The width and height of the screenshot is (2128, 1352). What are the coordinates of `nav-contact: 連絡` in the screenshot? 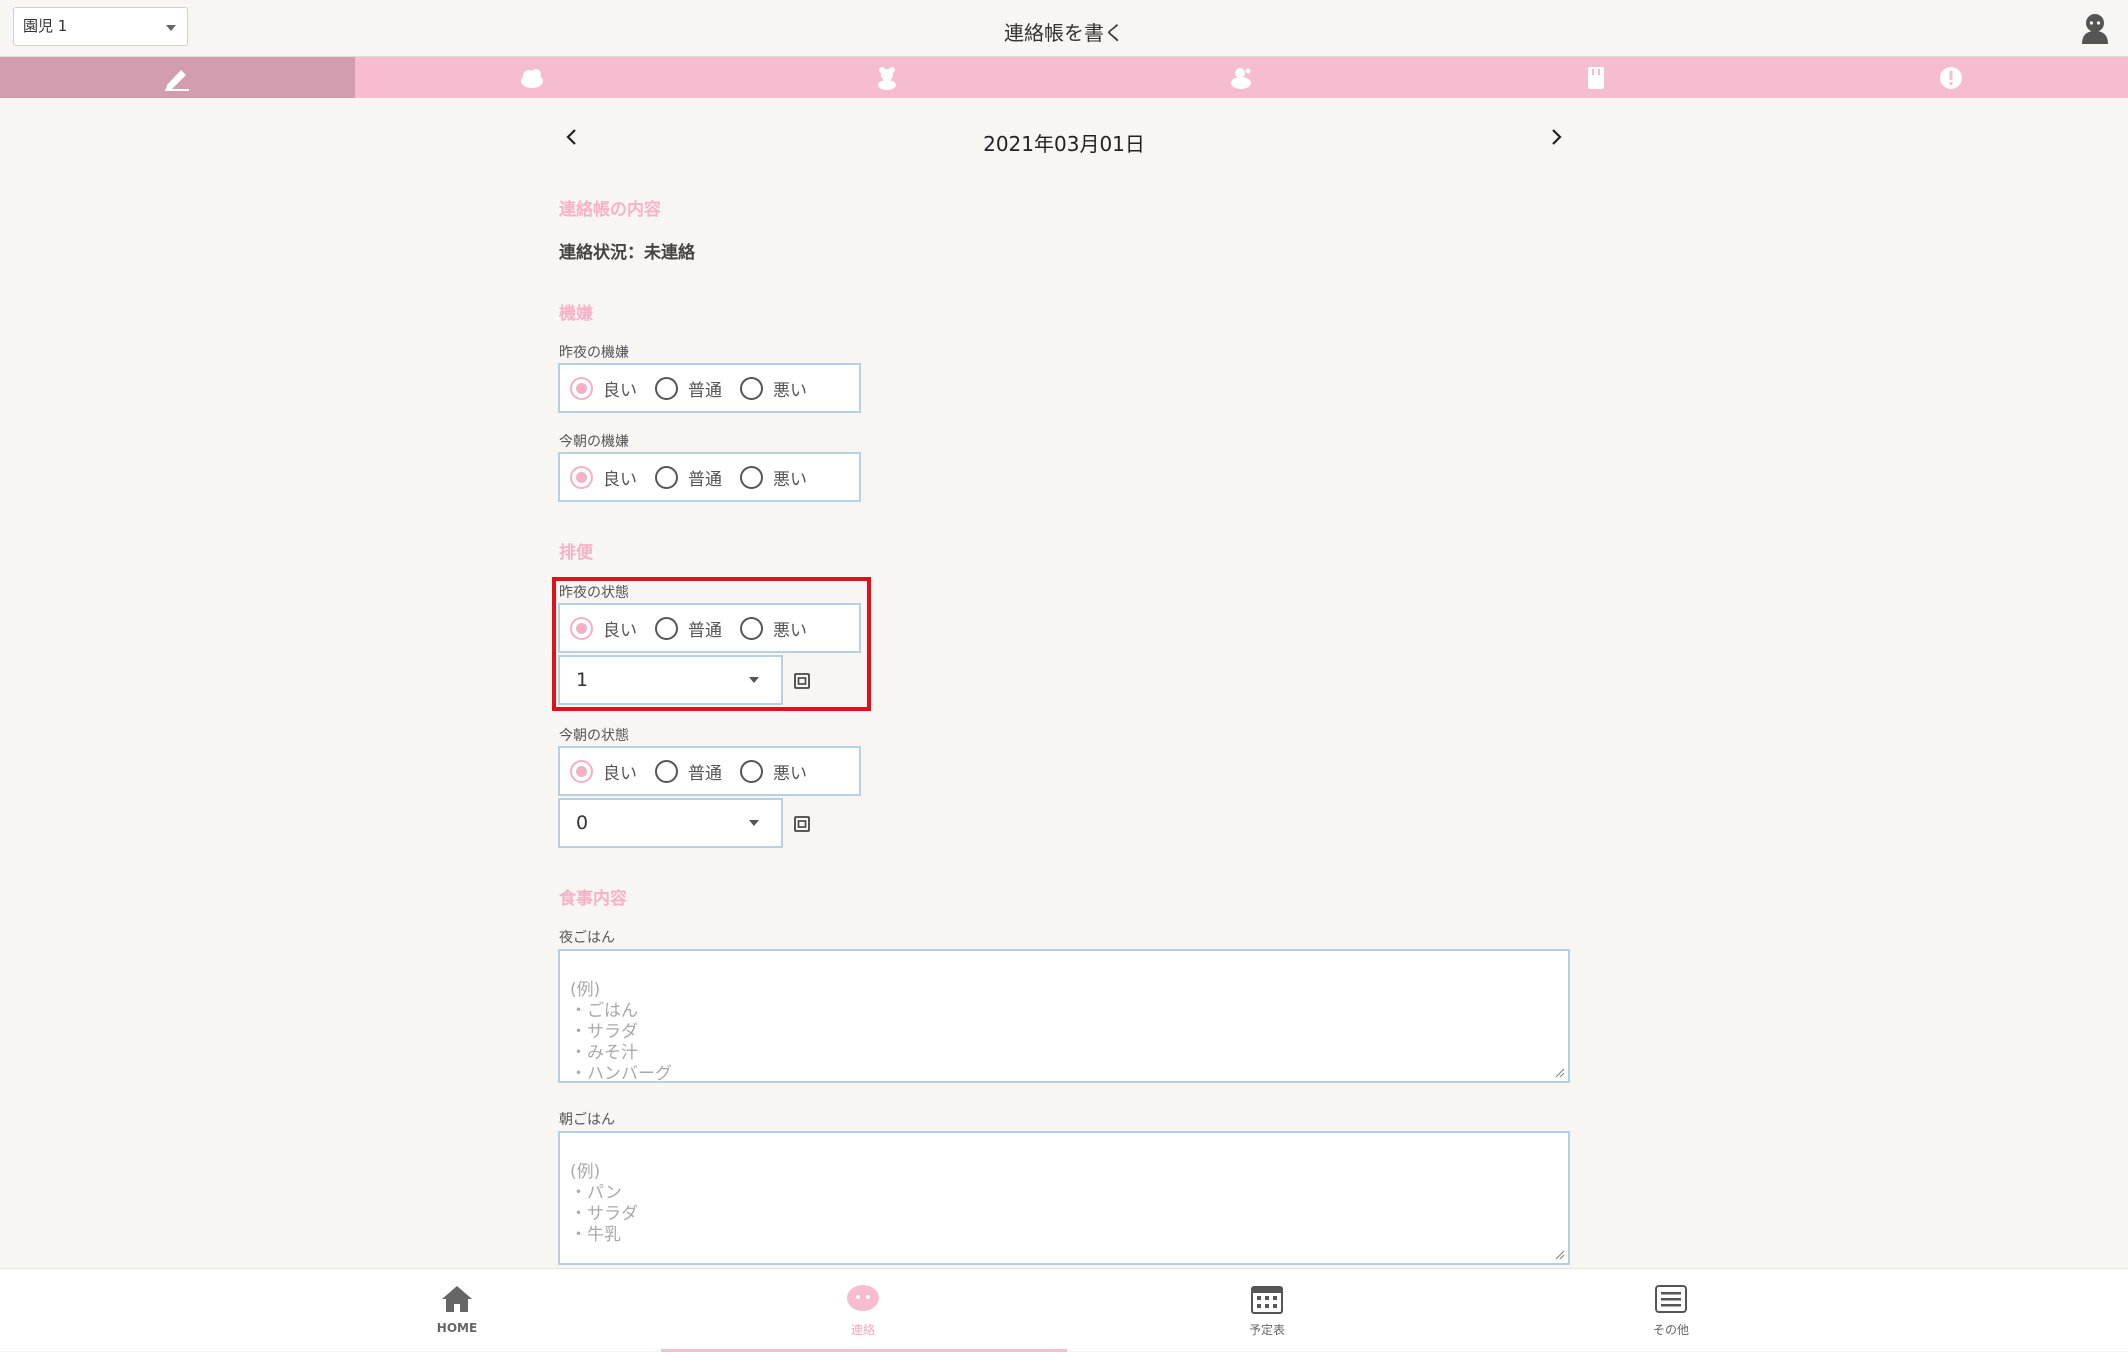 It's located at (863, 1310).